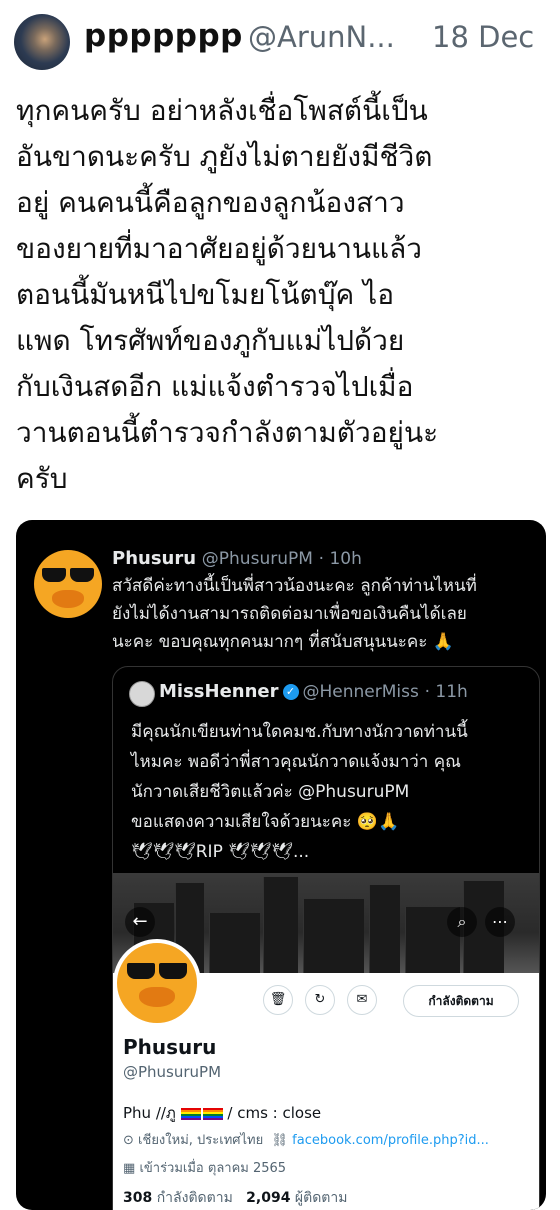 The height and width of the screenshot is (1210, 560). Describe the element at coordinates (195, 1198) in the screenshot. I see `following-label: กำลังติดตาม` at that location.